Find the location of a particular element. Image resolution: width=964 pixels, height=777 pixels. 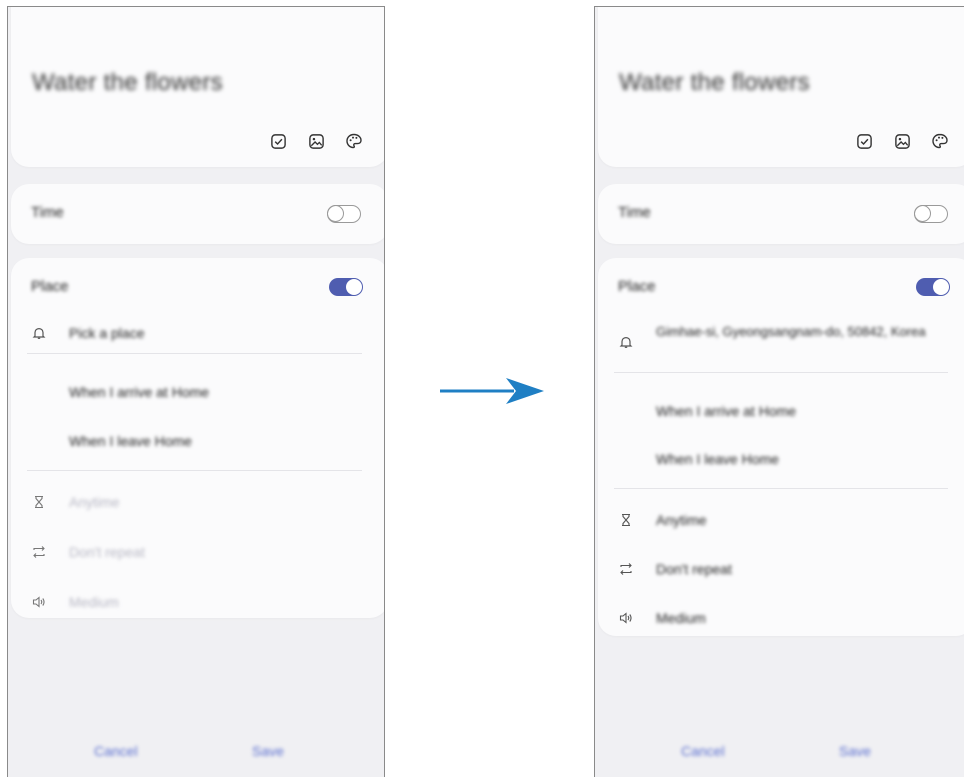

transition-arrow-icon is located at coordinates (492, 391).